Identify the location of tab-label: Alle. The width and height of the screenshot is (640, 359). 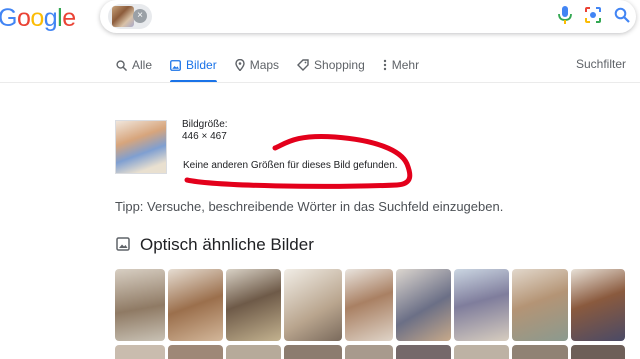
(142, 65).